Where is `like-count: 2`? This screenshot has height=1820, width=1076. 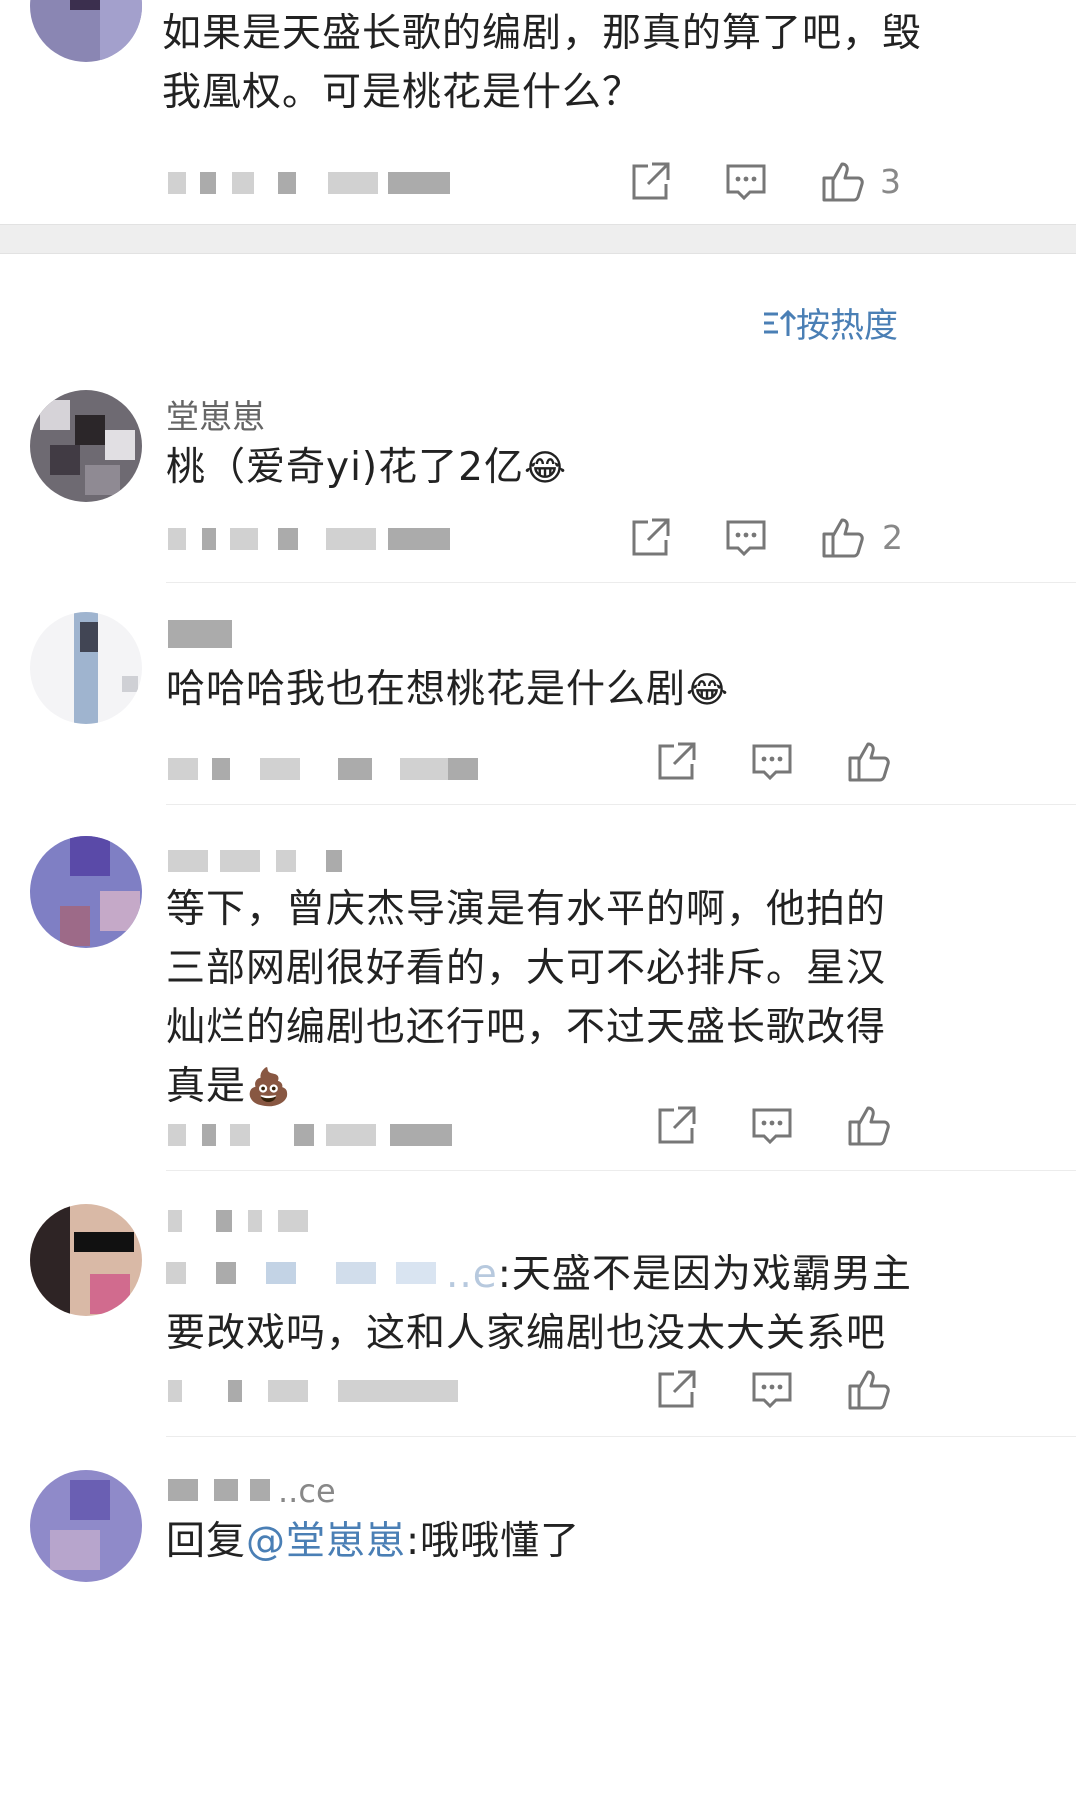 like-count: 2 is located at coordinates (892, 537).